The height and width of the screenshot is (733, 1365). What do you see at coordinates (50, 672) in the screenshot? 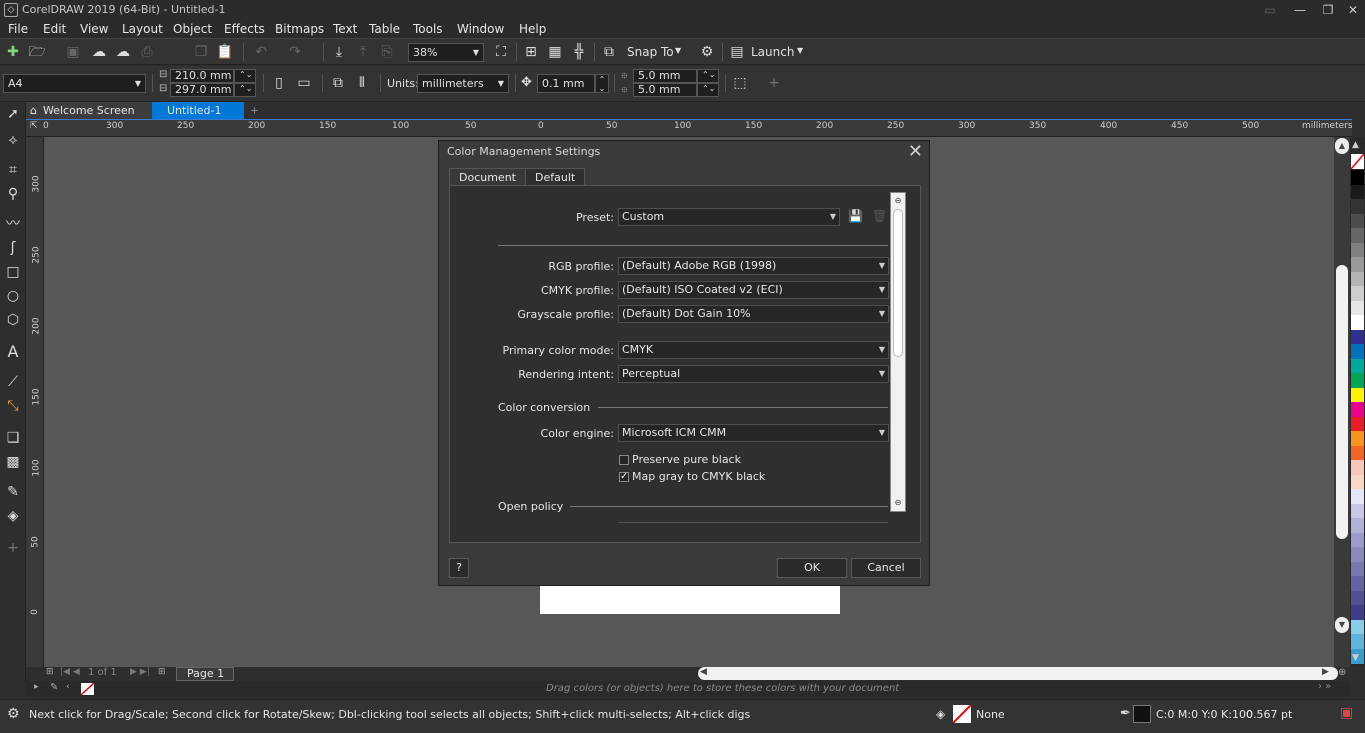
I see `add-page-icon: ⊞` at bounding box center [50, 672].